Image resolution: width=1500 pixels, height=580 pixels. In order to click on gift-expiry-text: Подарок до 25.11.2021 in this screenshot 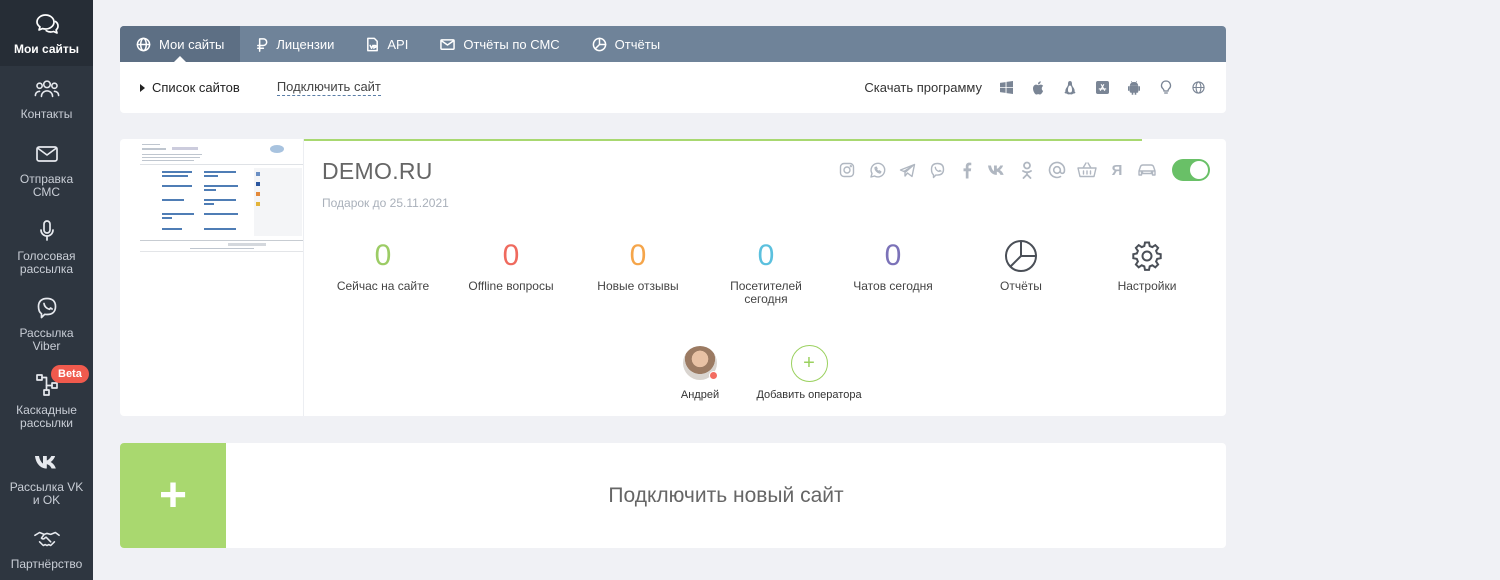, I will do `click(385, 203)`.